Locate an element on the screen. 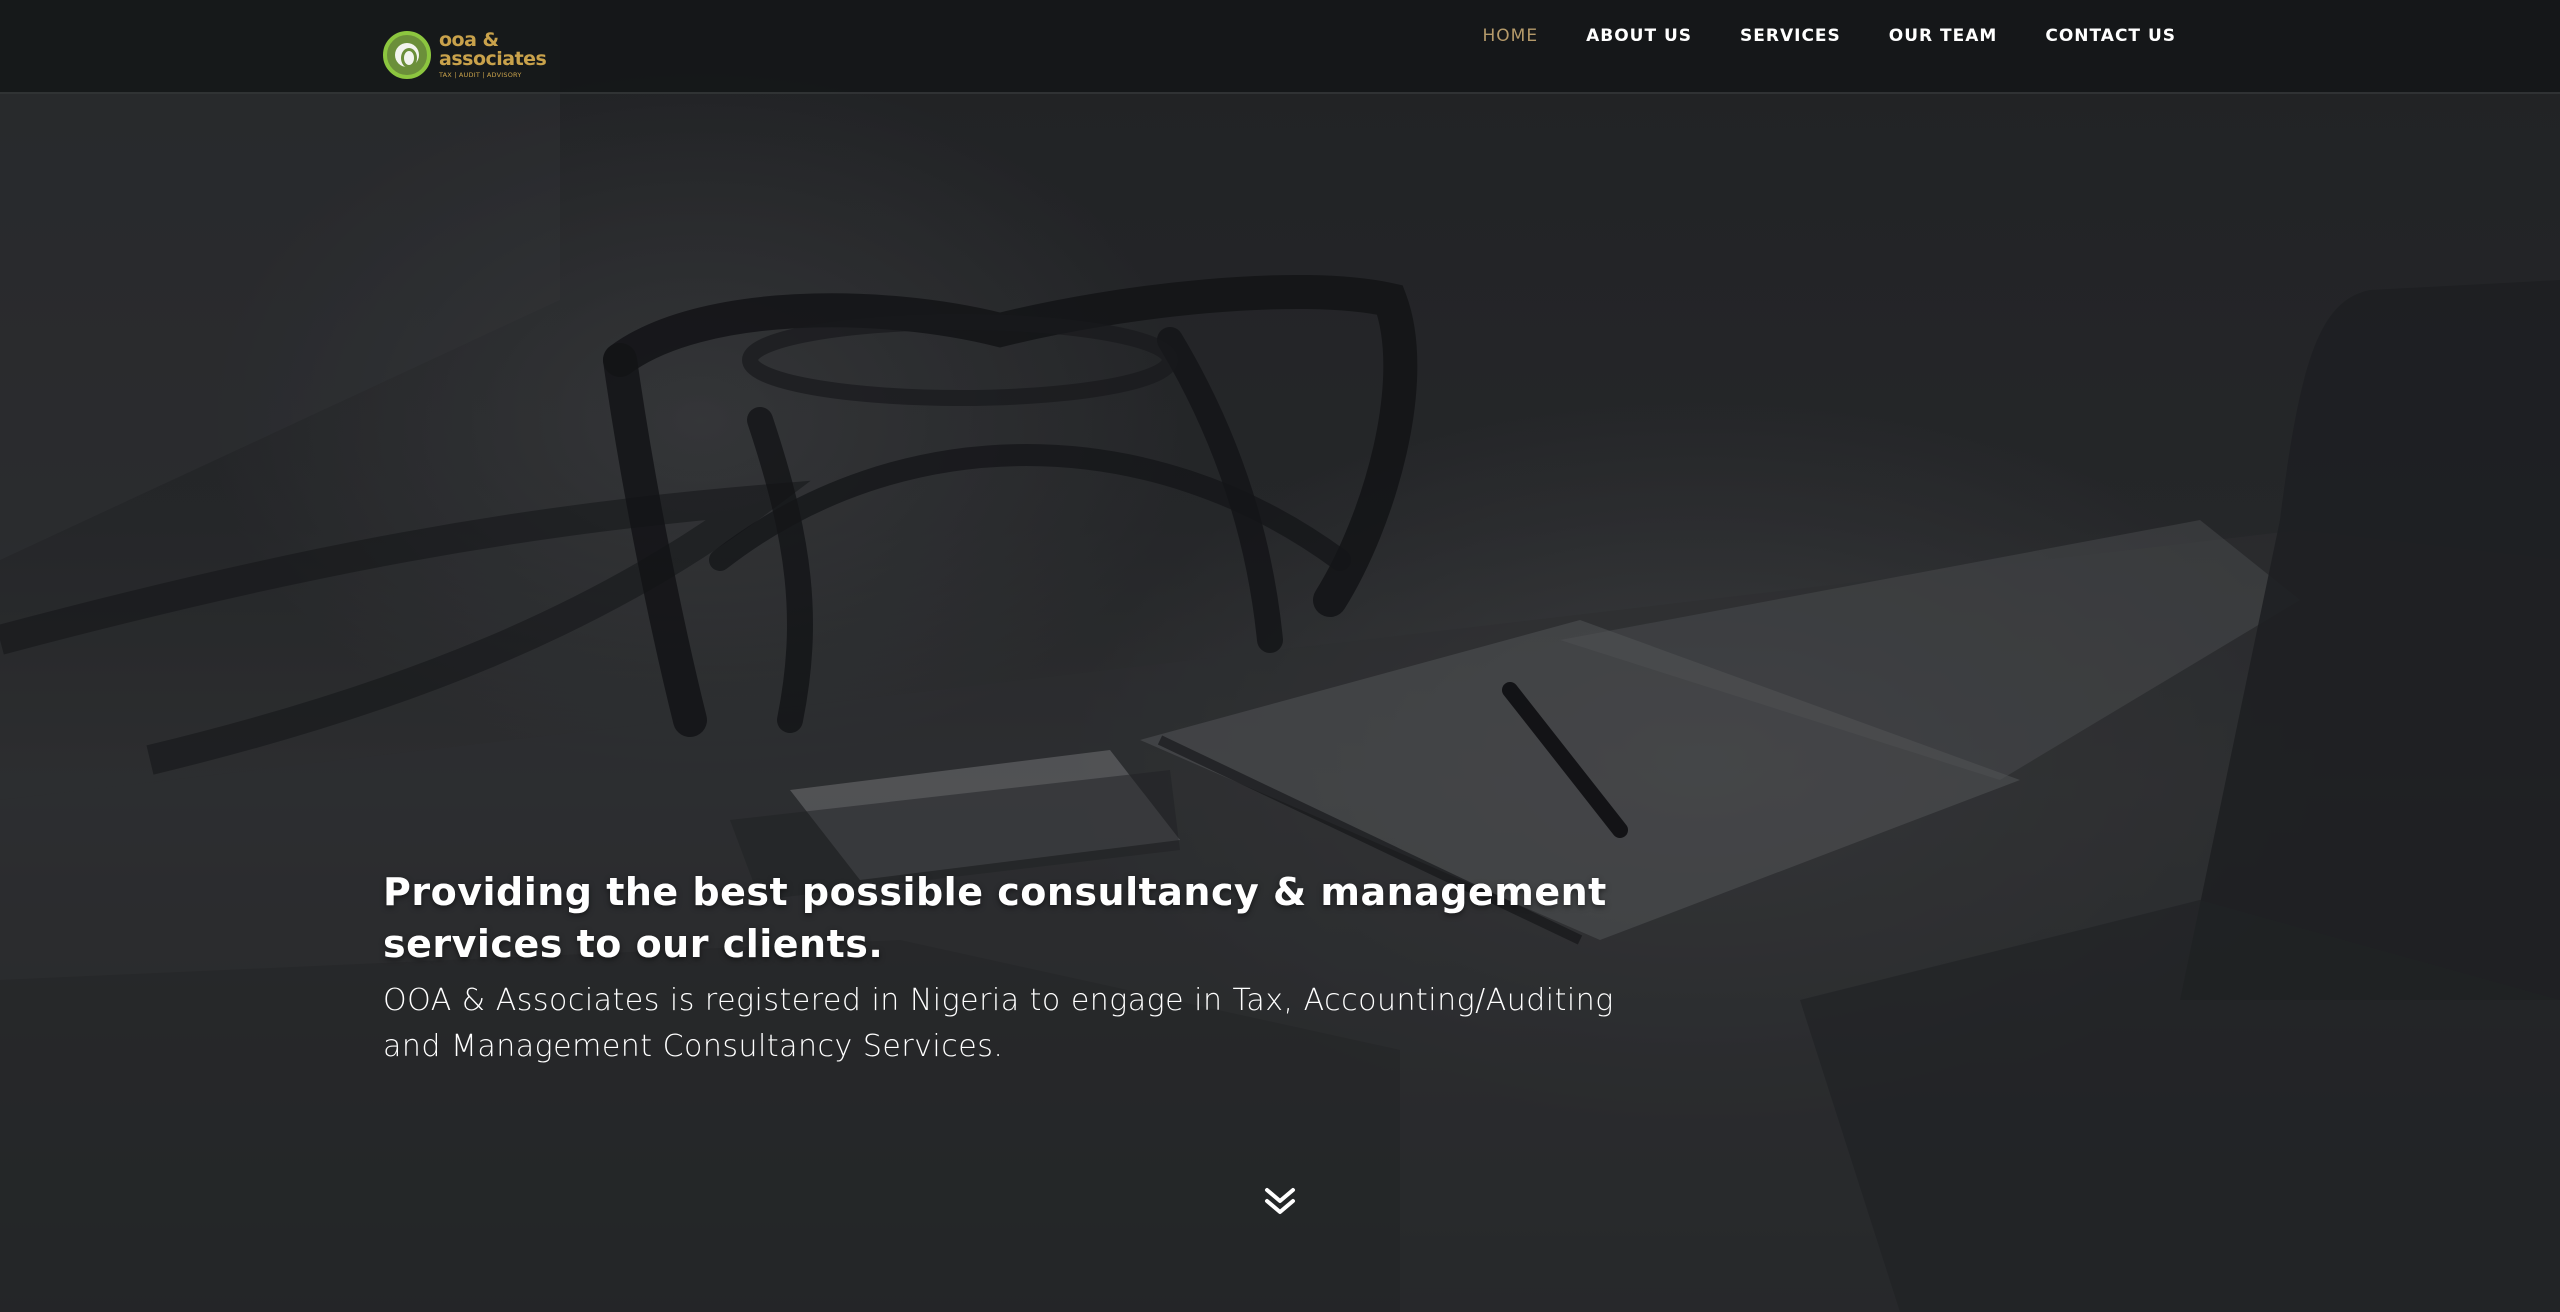 The width and height of the screenshot is (2560, 1312). nav-item-about-us: ABOUT US is located at coordinates (1639, 36).